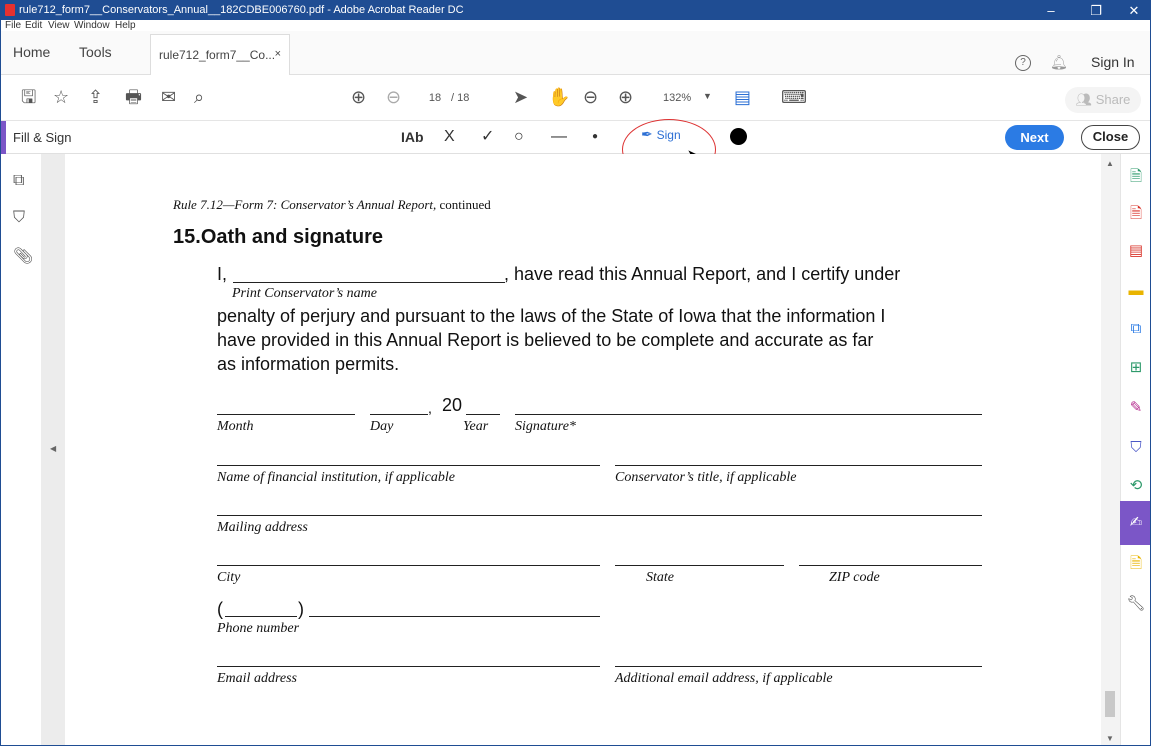 The image size is (1151, 746). Describe the element at coordinates (358, 97) in the screenshot. I see `prev-page-icon: ⊕` at that location.